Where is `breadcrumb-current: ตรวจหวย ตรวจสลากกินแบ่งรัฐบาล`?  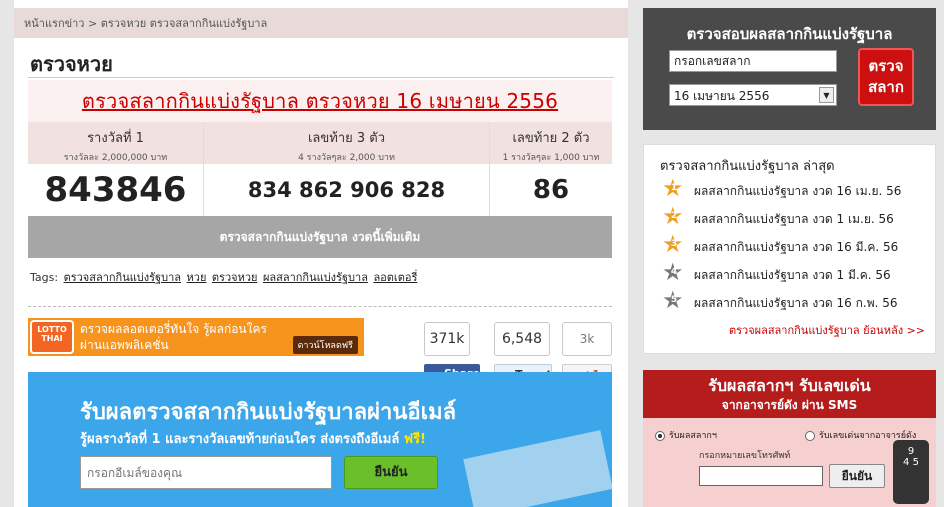 breadcrumb-current: ตรวจหวย ตรวจสลากกินแบ่งรัฐบาล is located at coordinates (184, 23).